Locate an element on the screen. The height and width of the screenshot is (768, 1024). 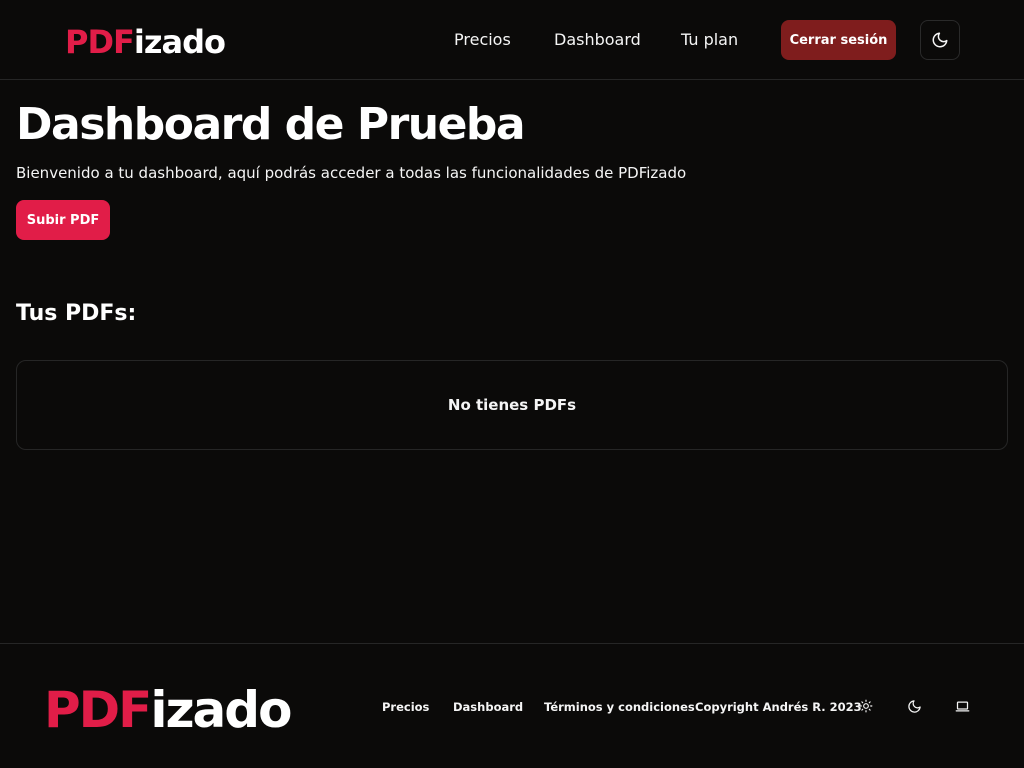
footer-copyright: Copyright Andrés R. 2023 is located at coordinates (778, 707).